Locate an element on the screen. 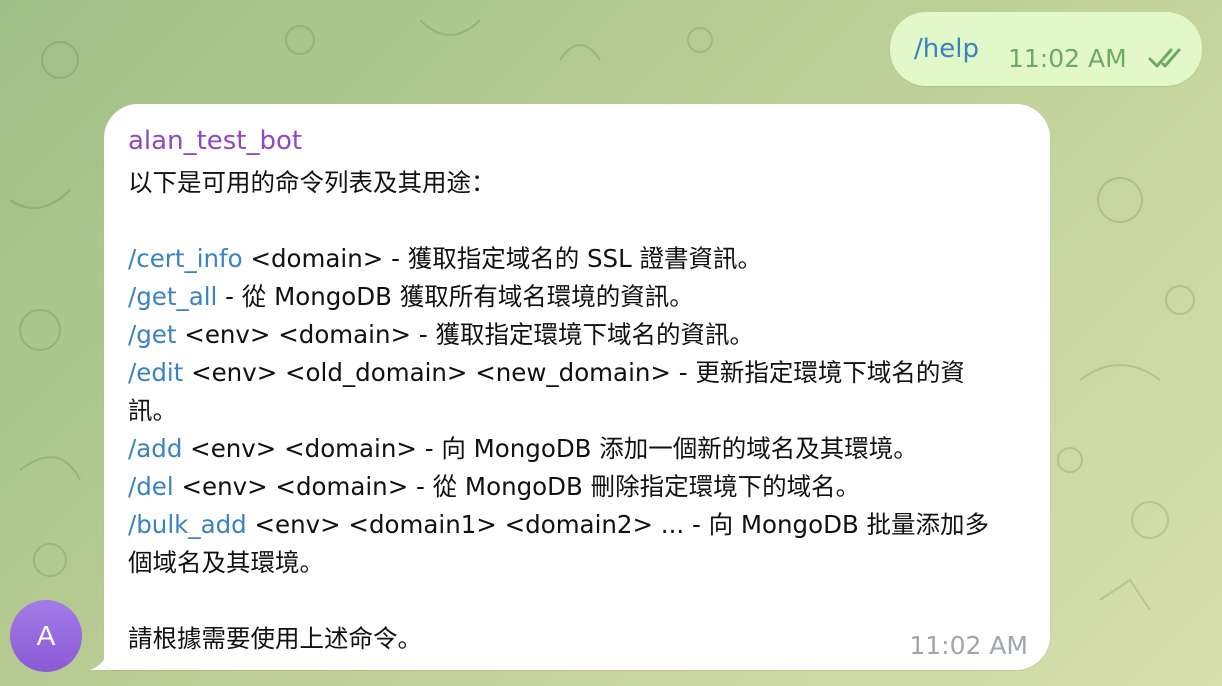  command-link: /get is located at coordinates (152, 334).